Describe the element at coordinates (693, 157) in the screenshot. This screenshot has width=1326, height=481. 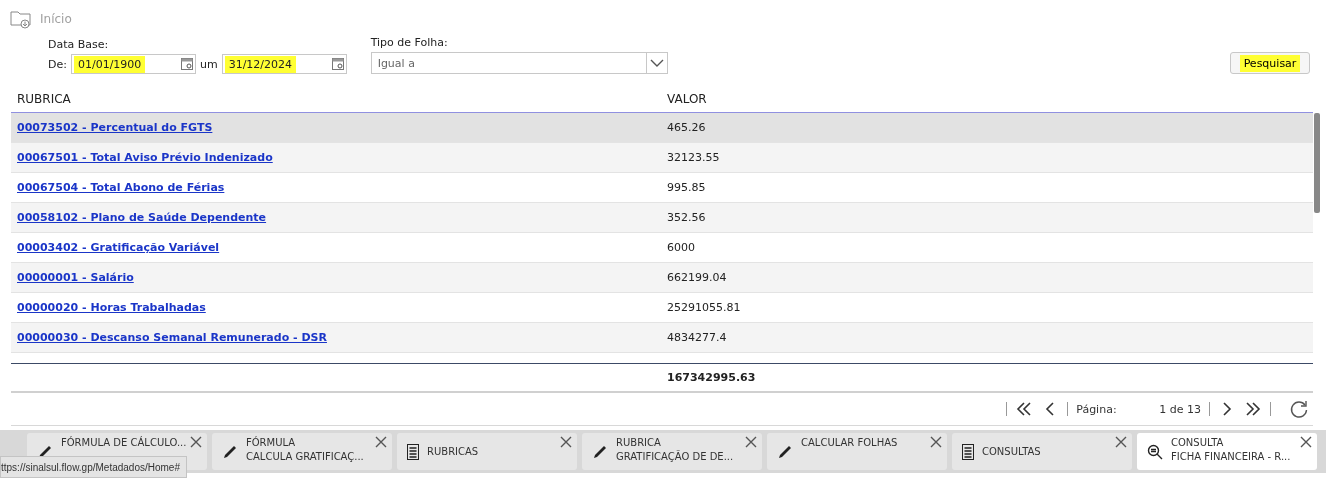
I see `table-cell-text: 32123.55` at that location.